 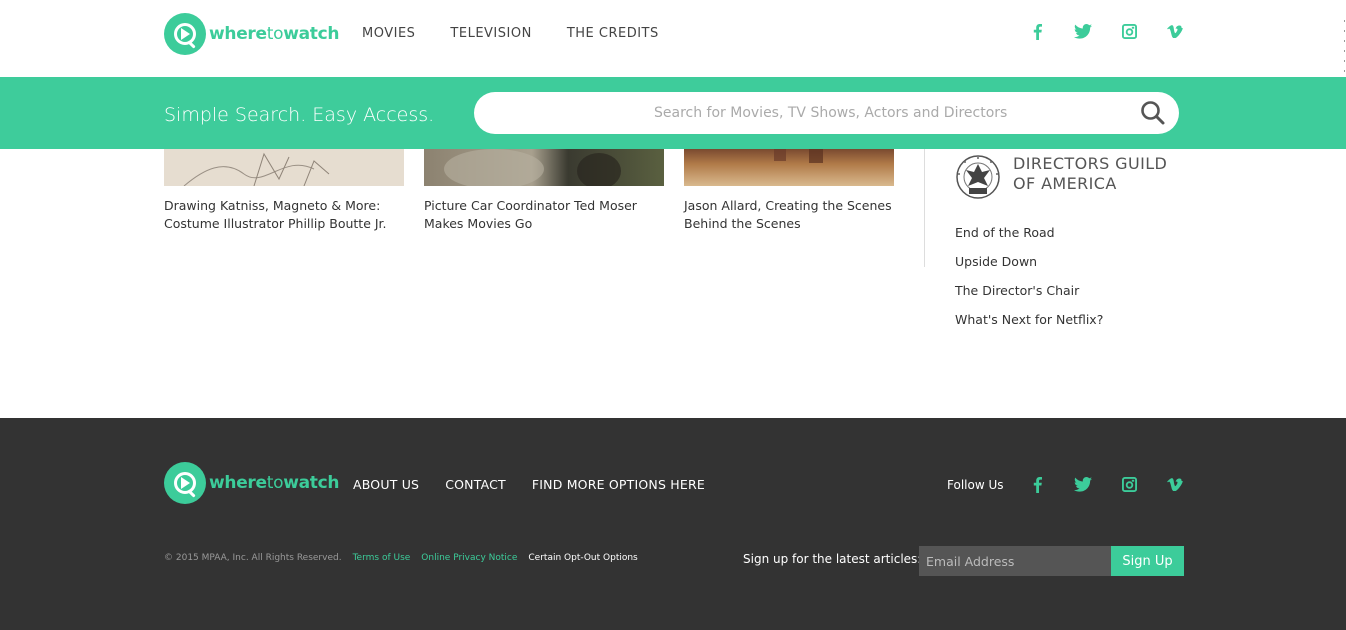 I want to click on terms-link: Terms of Use, so click(x=382, y=558).